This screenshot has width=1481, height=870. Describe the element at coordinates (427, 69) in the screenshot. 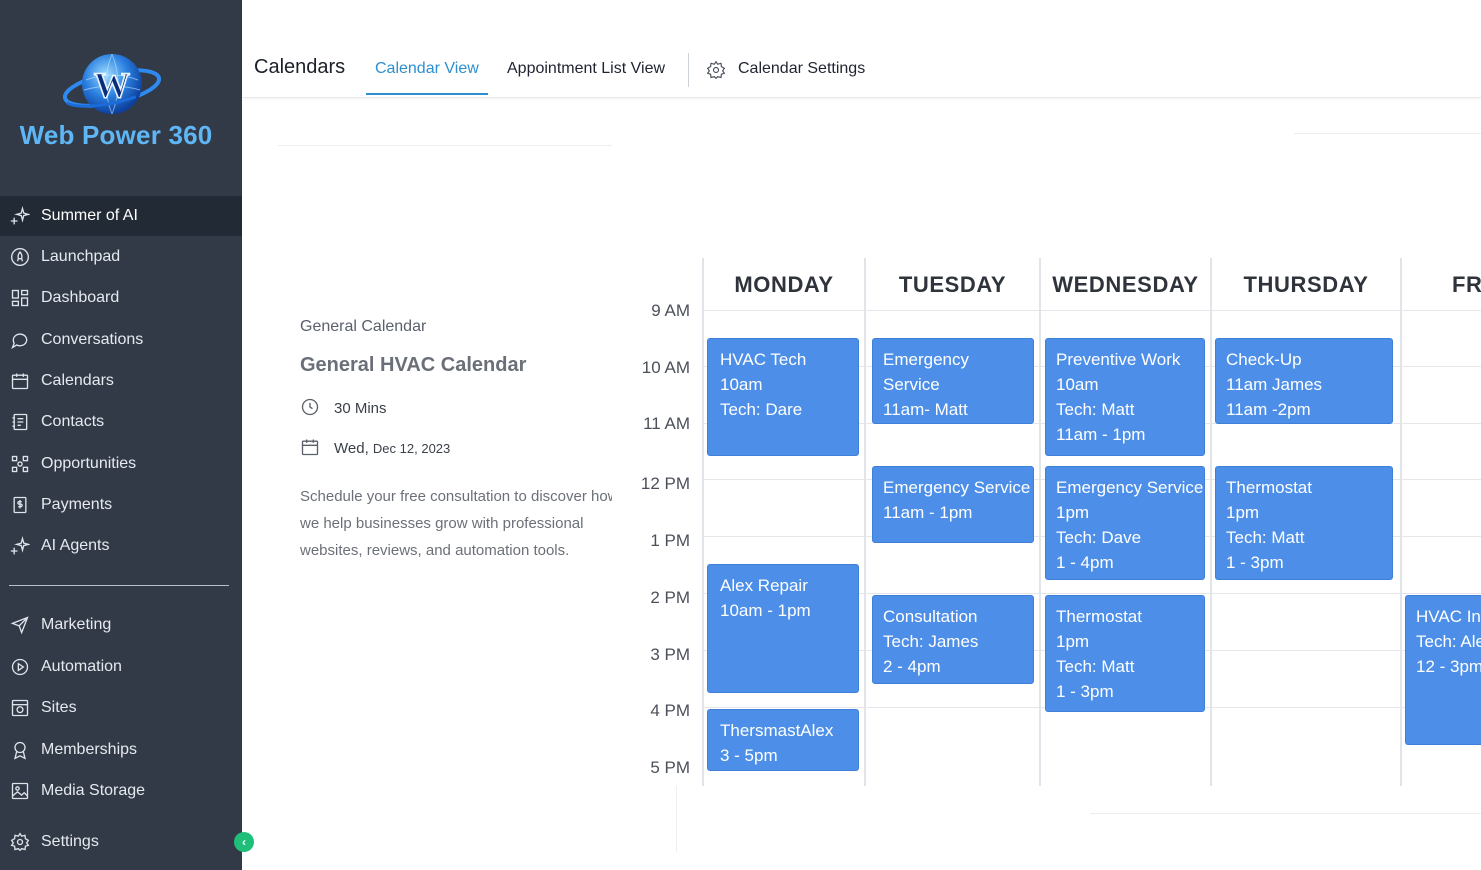

I see `tab-calendar-view: Calendar View` at that location.